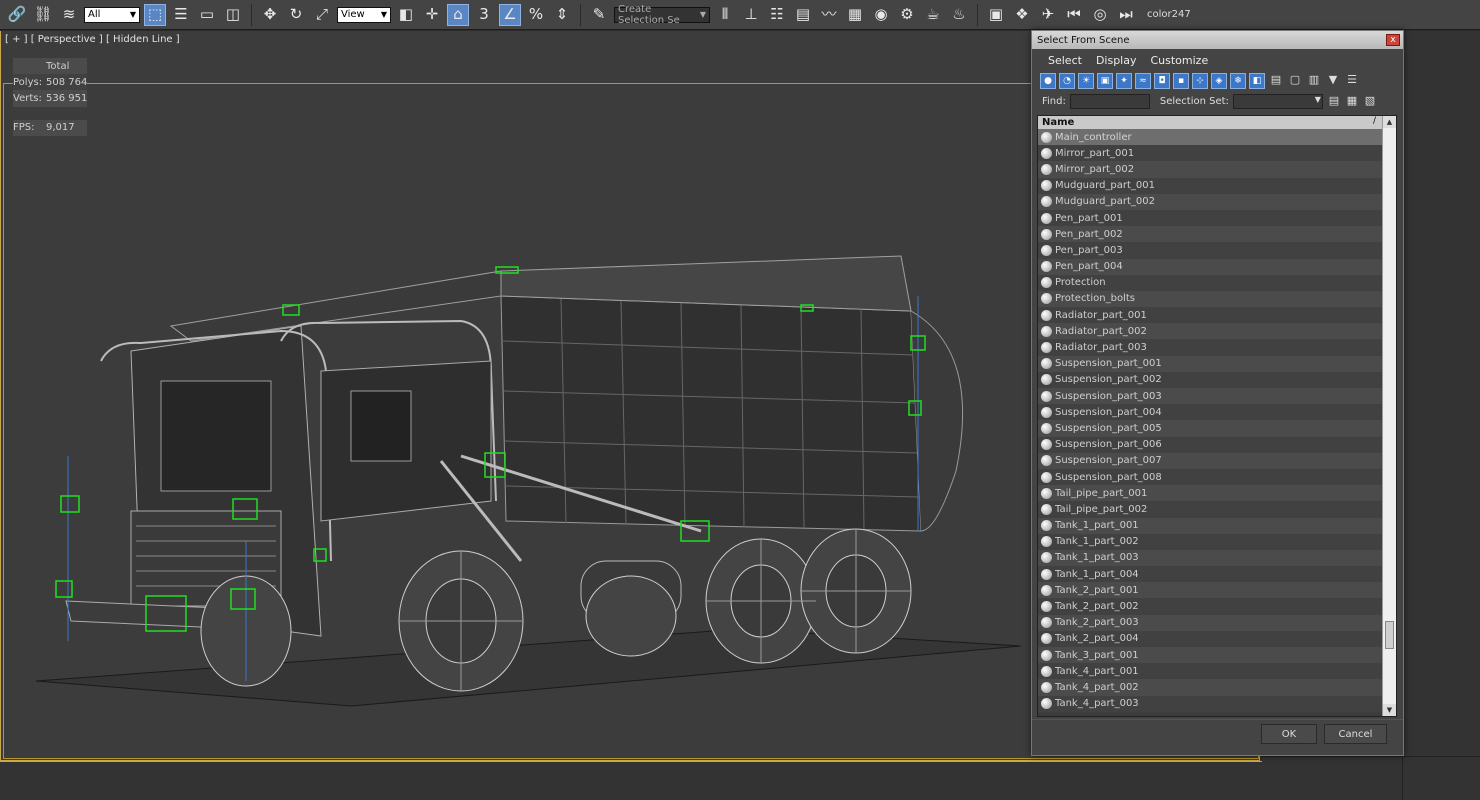 The image size is (1480, 800). Describe the element at coordinates (1100, 15) in the screenshot. I see `key-mode-icon: ◎` at that location.